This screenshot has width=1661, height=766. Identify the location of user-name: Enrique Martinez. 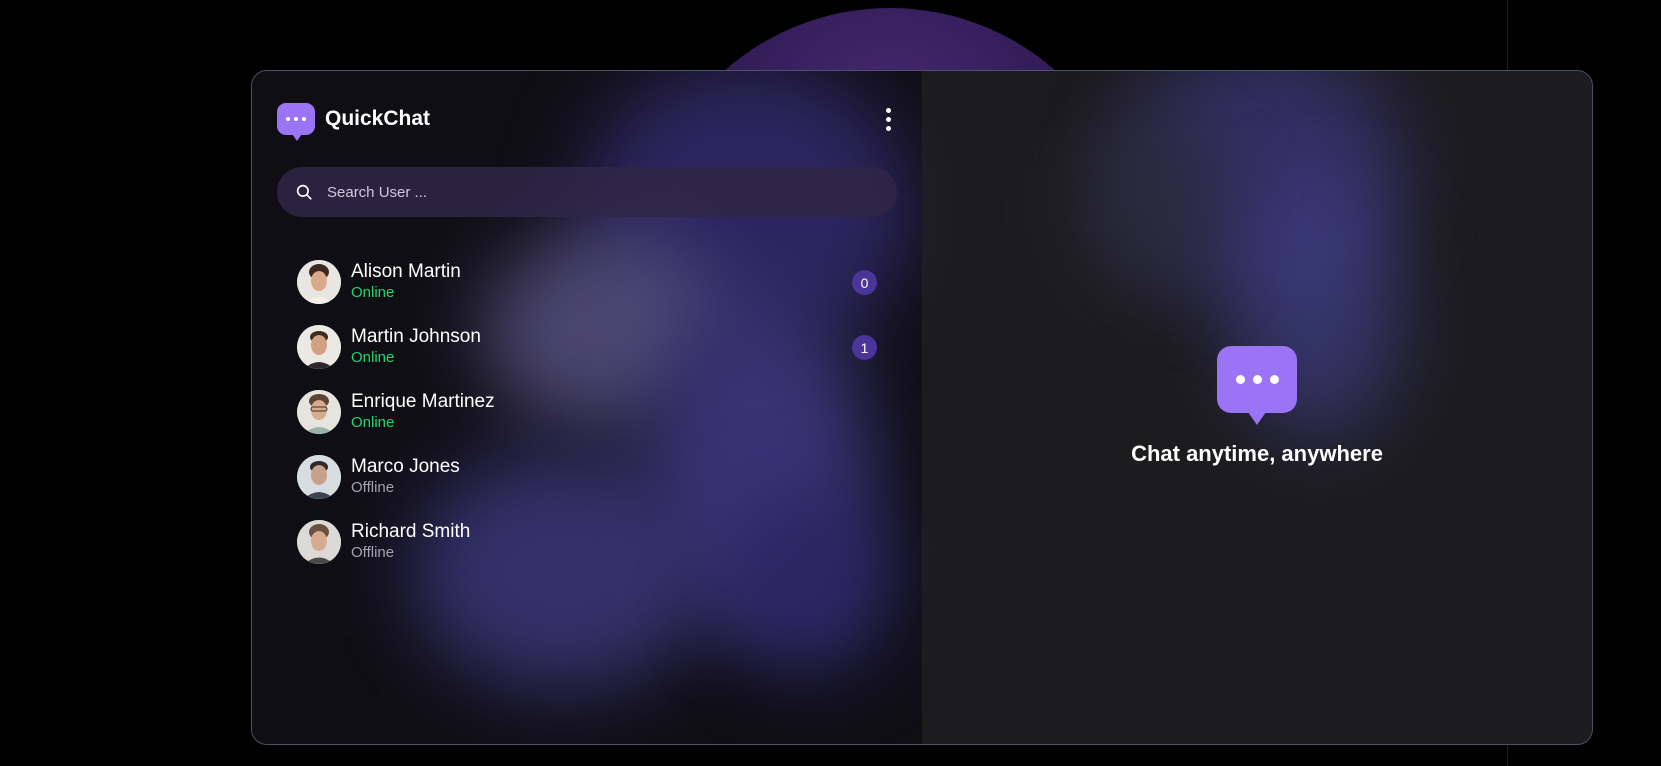
(423, 401).